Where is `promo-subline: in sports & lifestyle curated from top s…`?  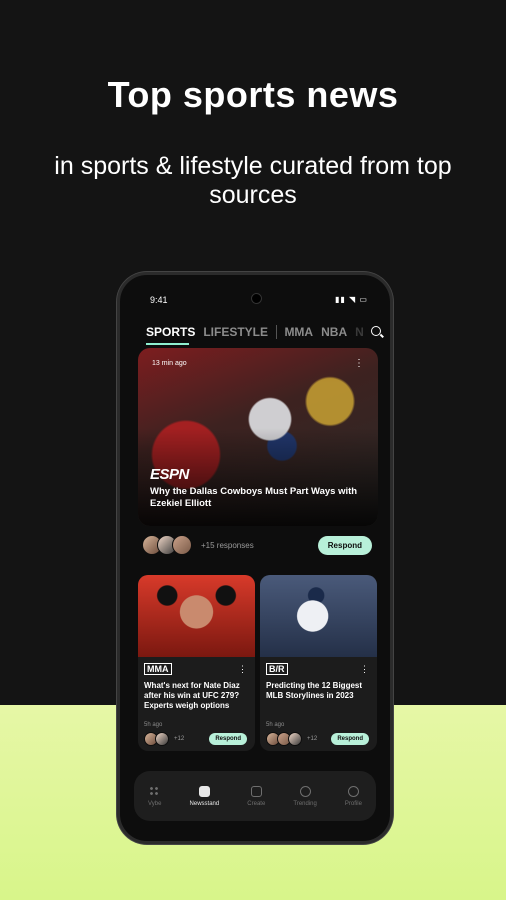 promo-subline: in sports & lifestyle curated from top s… is located at coordinates (253, 180).